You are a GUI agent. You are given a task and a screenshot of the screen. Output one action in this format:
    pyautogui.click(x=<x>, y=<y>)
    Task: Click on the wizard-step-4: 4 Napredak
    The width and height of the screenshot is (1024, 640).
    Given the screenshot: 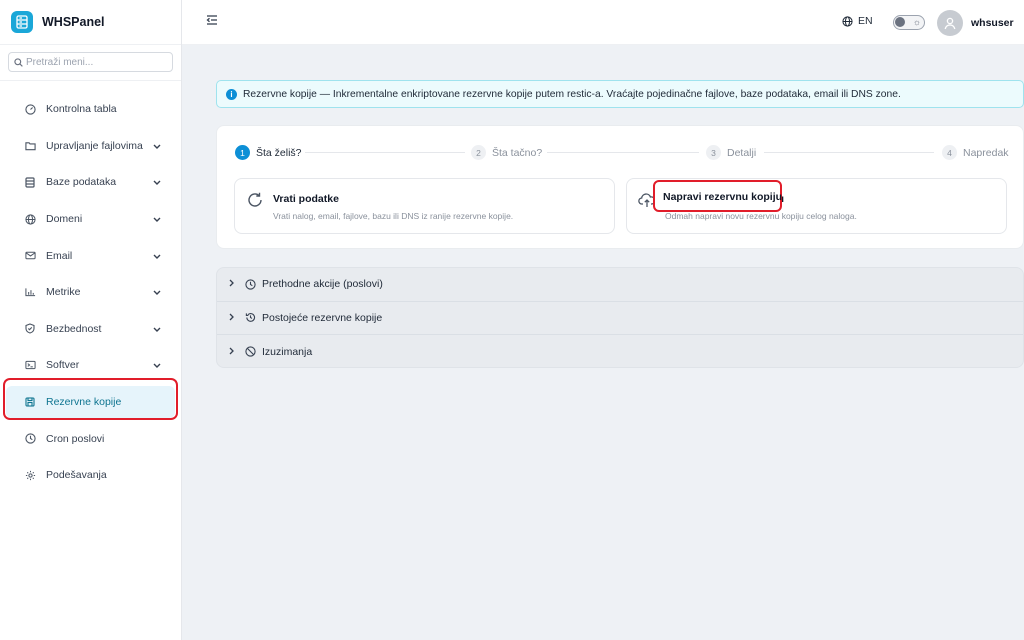 What is the action you would take?
    pyautogui.click(x=975, y=152)
    